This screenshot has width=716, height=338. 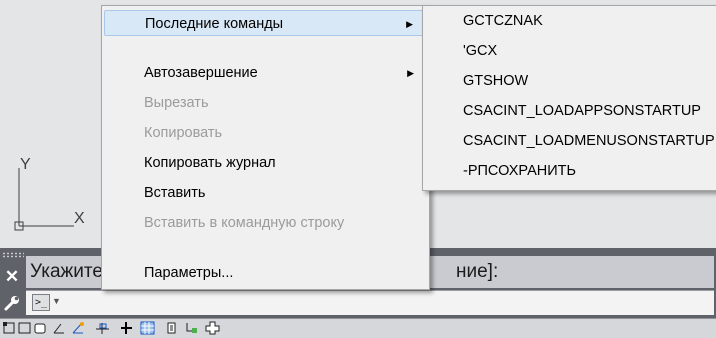 I want to click on command-input: >_ ▼, so click(x=370, y=302).